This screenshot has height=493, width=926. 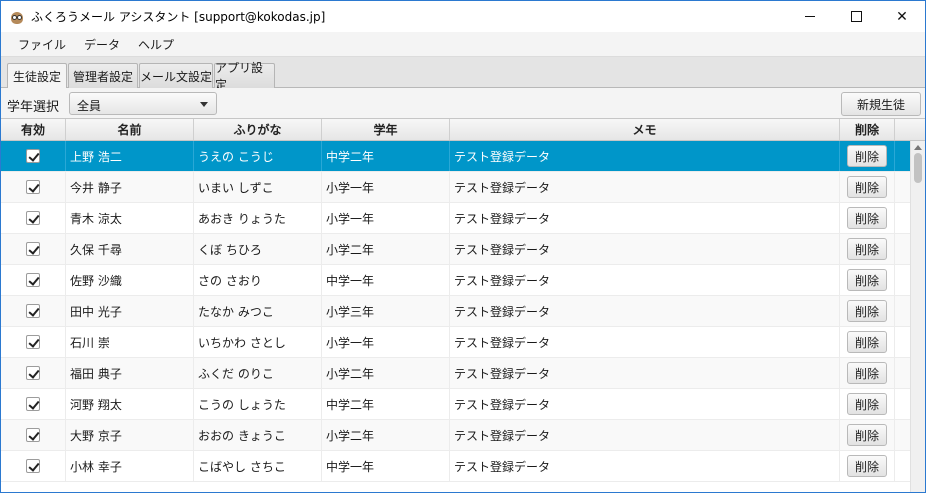 What do you see at coordinates (130, 466) in the screenshot?
I see `name-cell: 小林 幸子` at bounding box center [130, 466].